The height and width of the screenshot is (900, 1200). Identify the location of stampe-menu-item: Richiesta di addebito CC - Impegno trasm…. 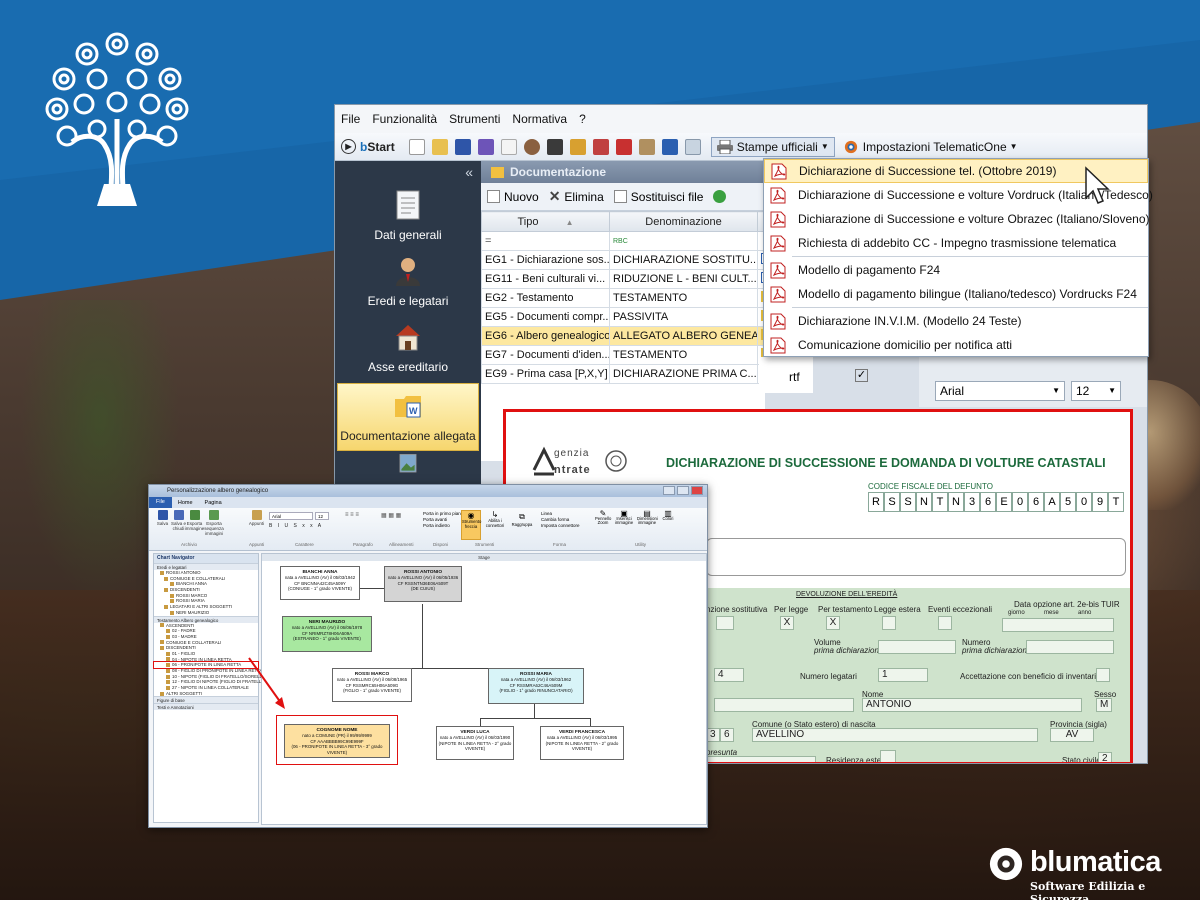
(956, 243).